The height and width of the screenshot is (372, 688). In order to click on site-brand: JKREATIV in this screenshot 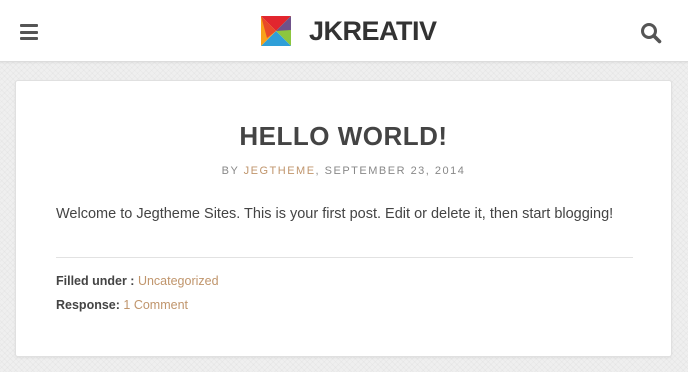, I will do `click(349, 31)`.